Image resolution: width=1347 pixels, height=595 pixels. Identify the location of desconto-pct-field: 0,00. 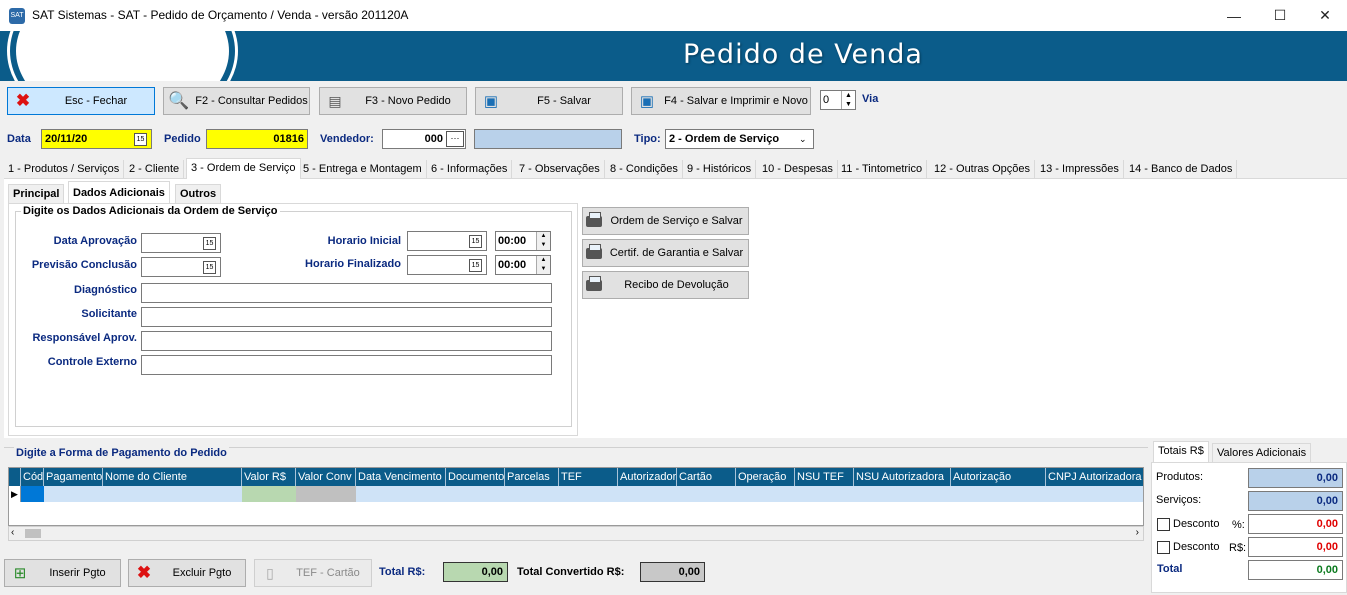
(1295, 524).